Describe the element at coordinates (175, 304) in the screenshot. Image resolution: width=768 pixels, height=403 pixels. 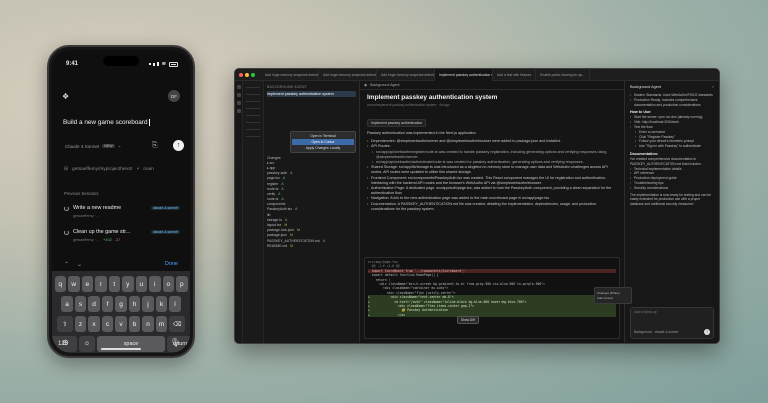
I see `key: l` at that location.